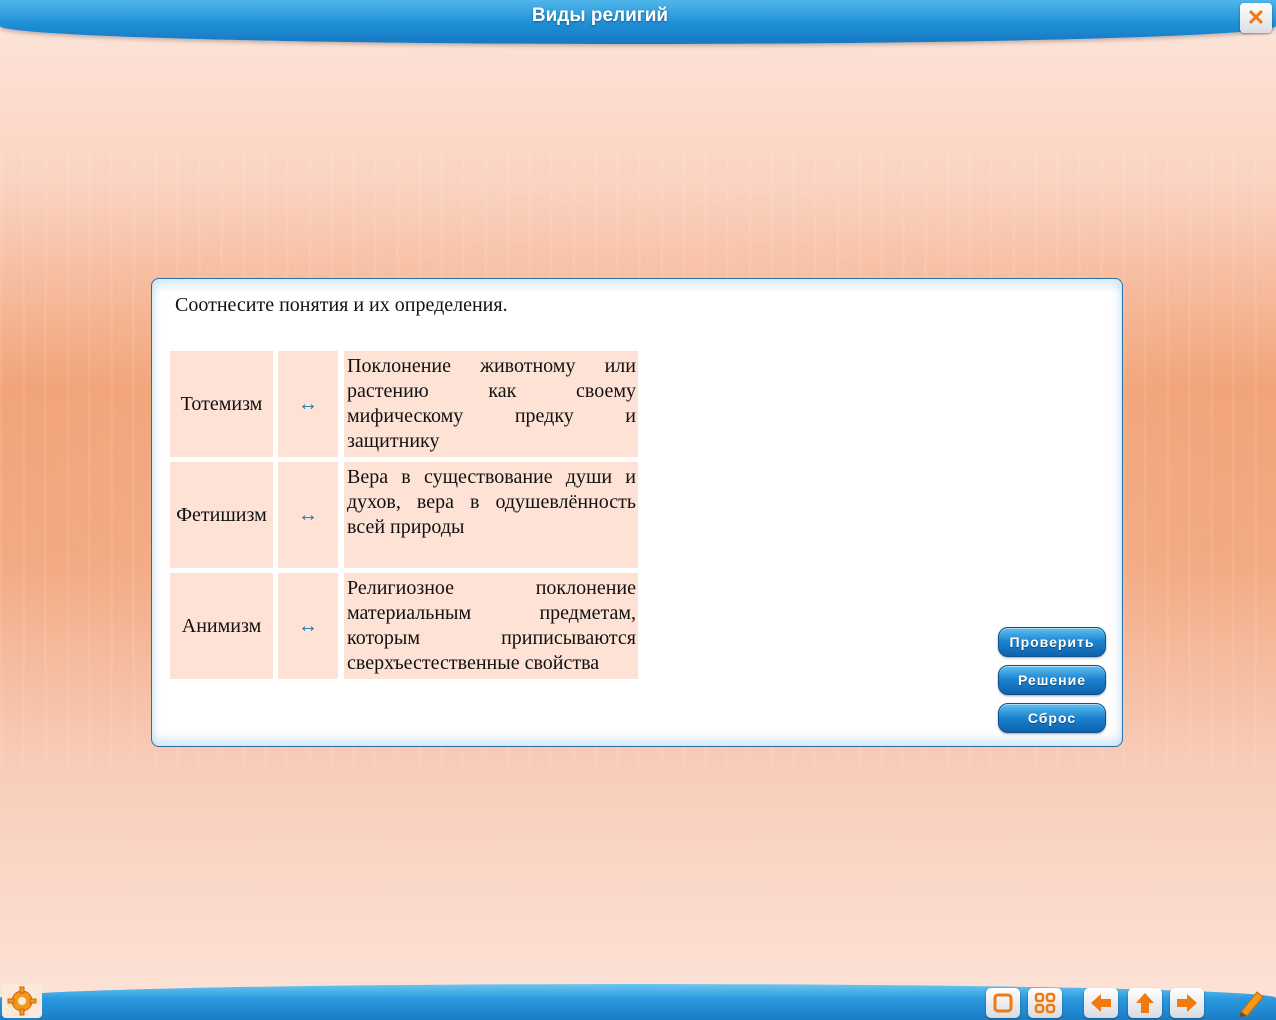 This screenshot has width=1276, height=1020. I want to click on pencil-icon, so click(1251, 1004).